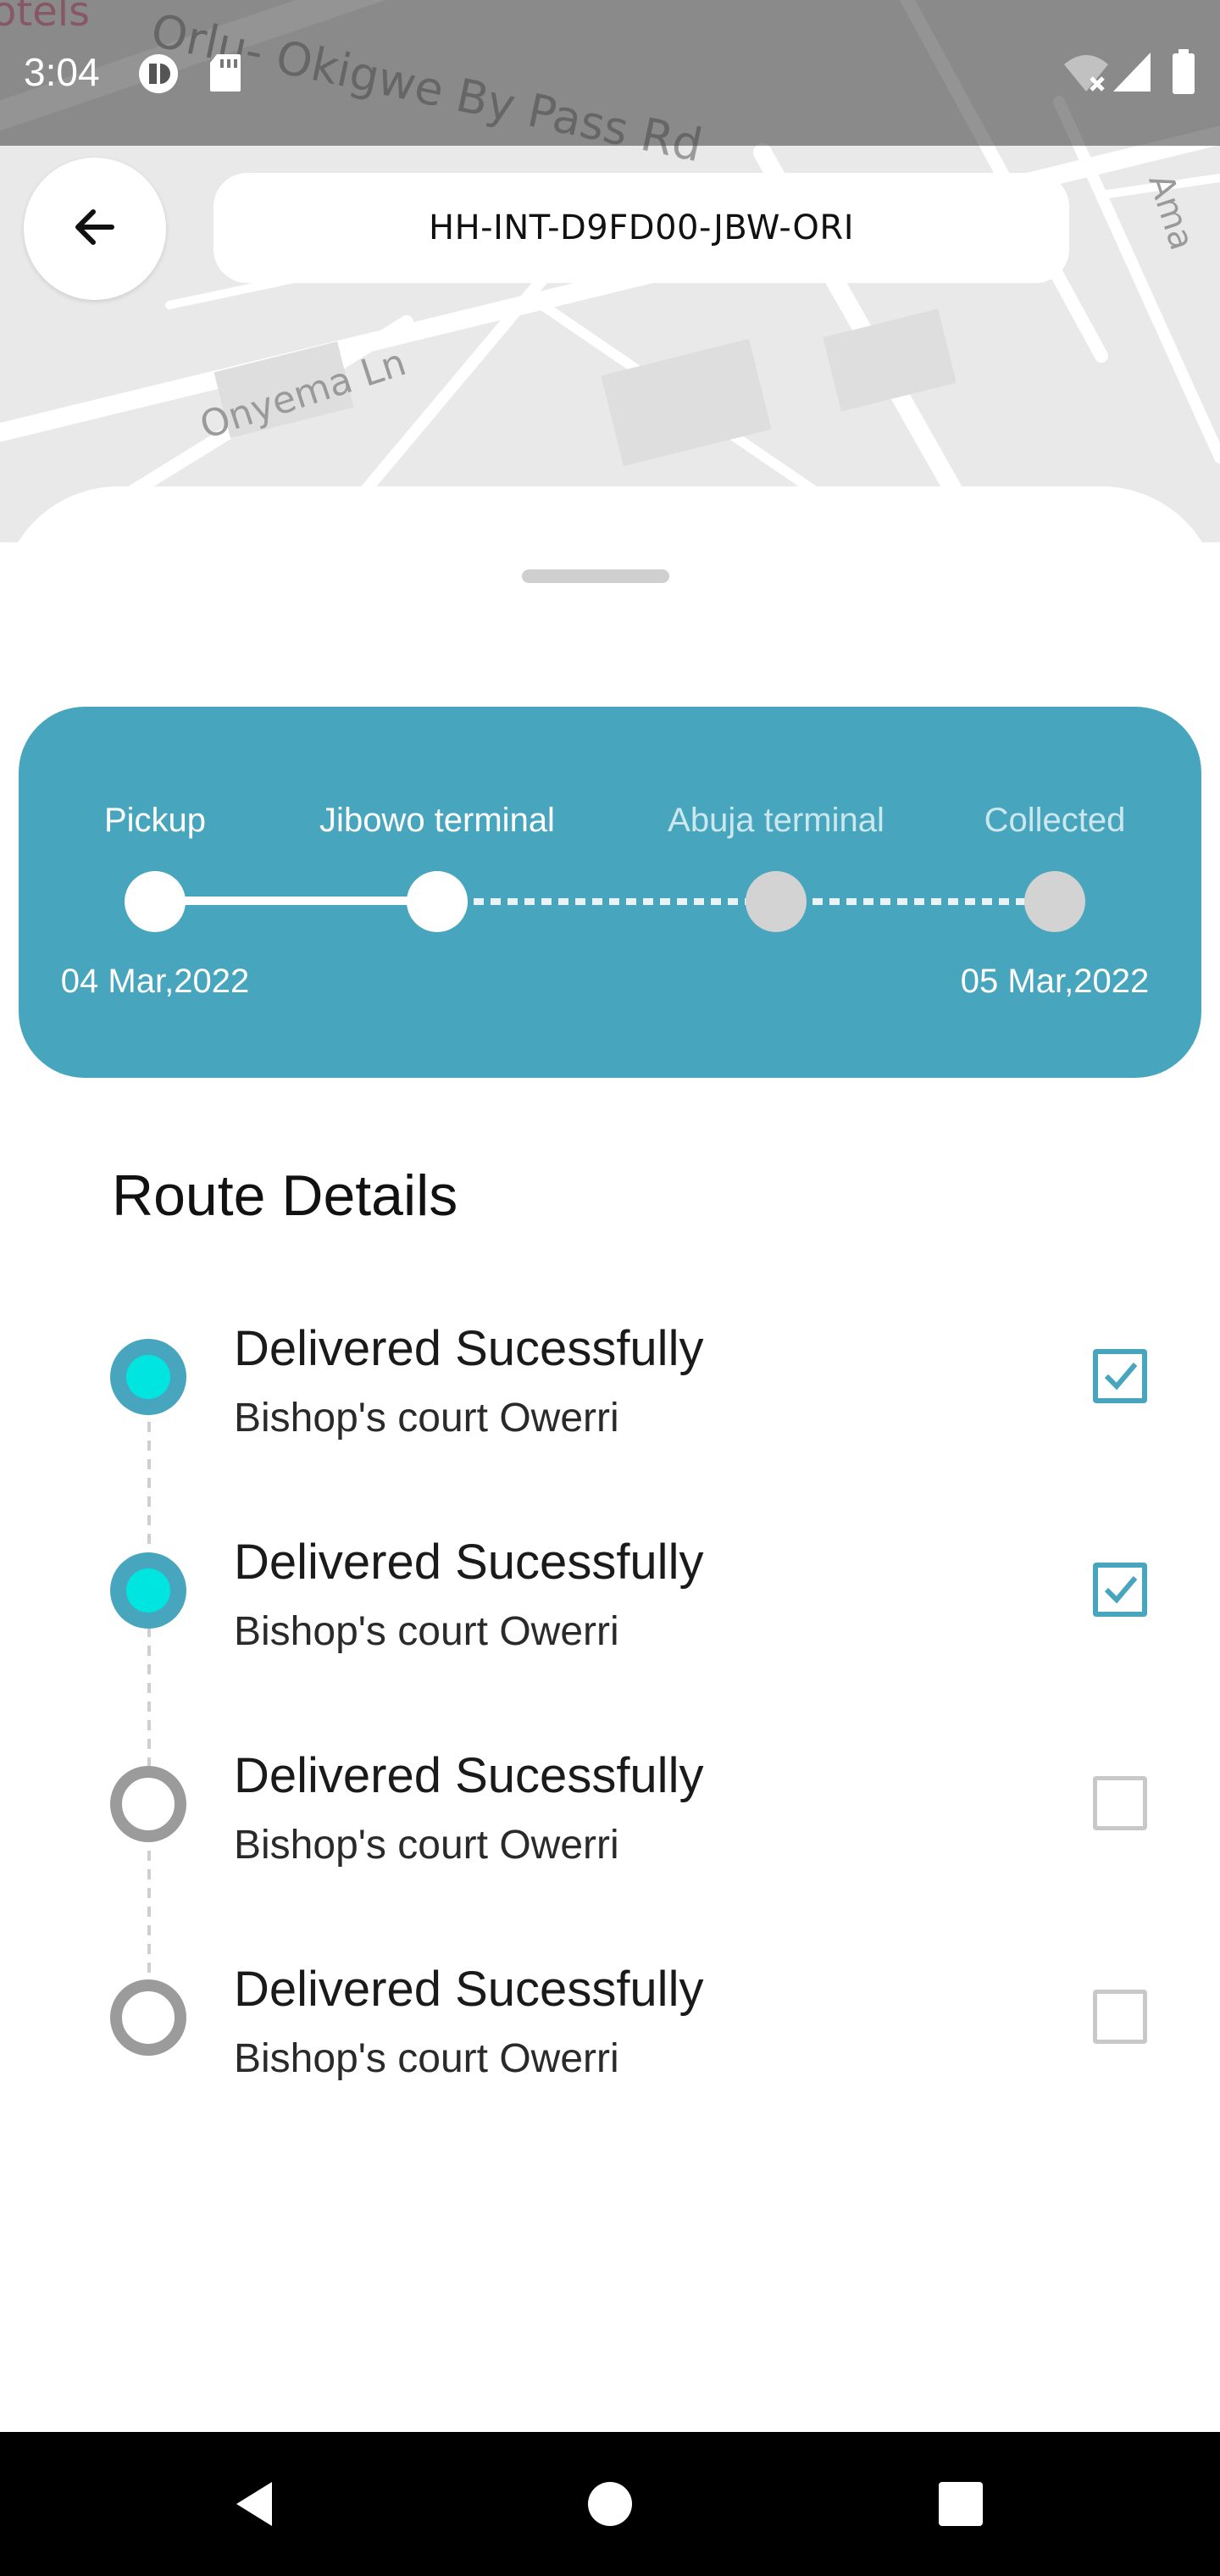 Image resolution: width=1220 pixels, height=2576 pixels. Describe the element at coordinates (610, 73) in the screenshot. I see `status-bar: 3:04` at that location.